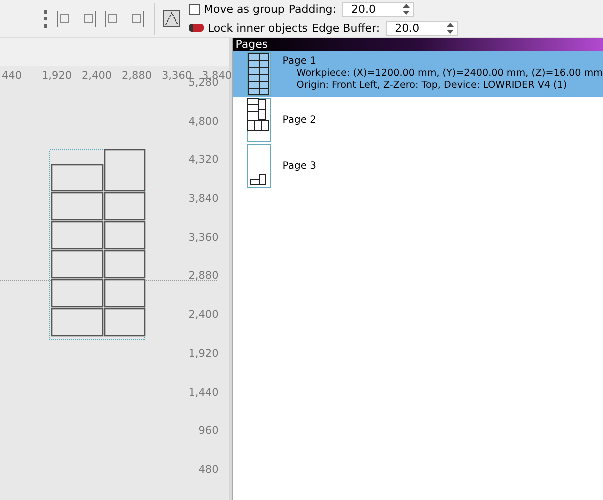  Describe the element at coordinates (299, 166) in the screenshot. I see `page-name: Page 3` at that location.